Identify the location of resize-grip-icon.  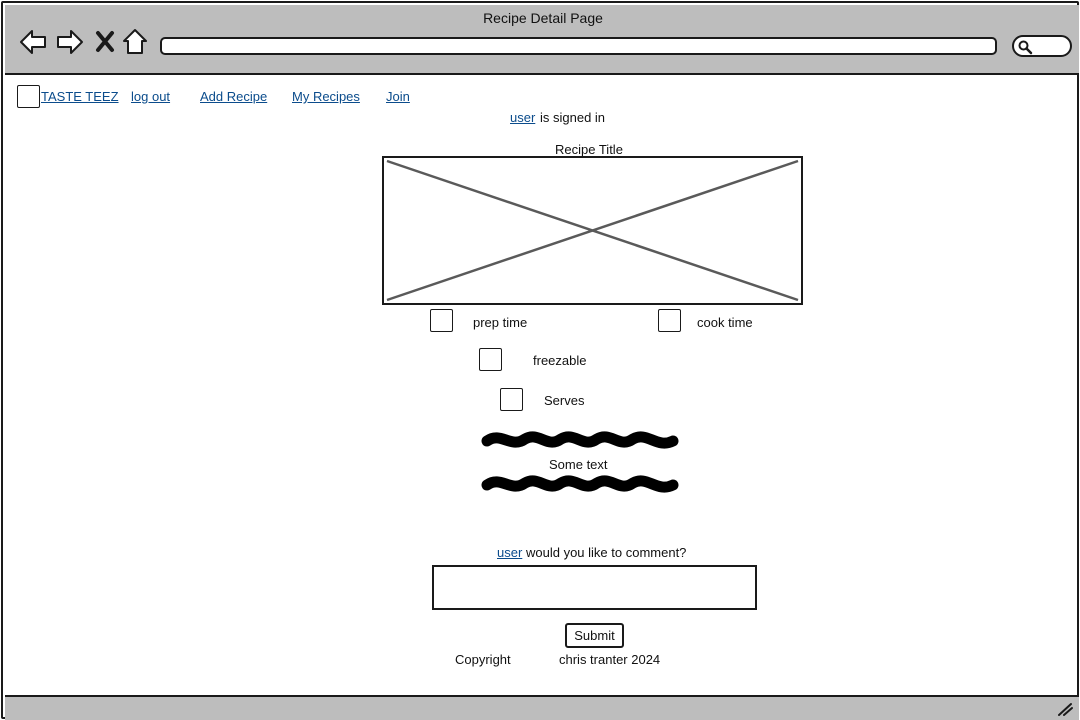
(1065, 709).